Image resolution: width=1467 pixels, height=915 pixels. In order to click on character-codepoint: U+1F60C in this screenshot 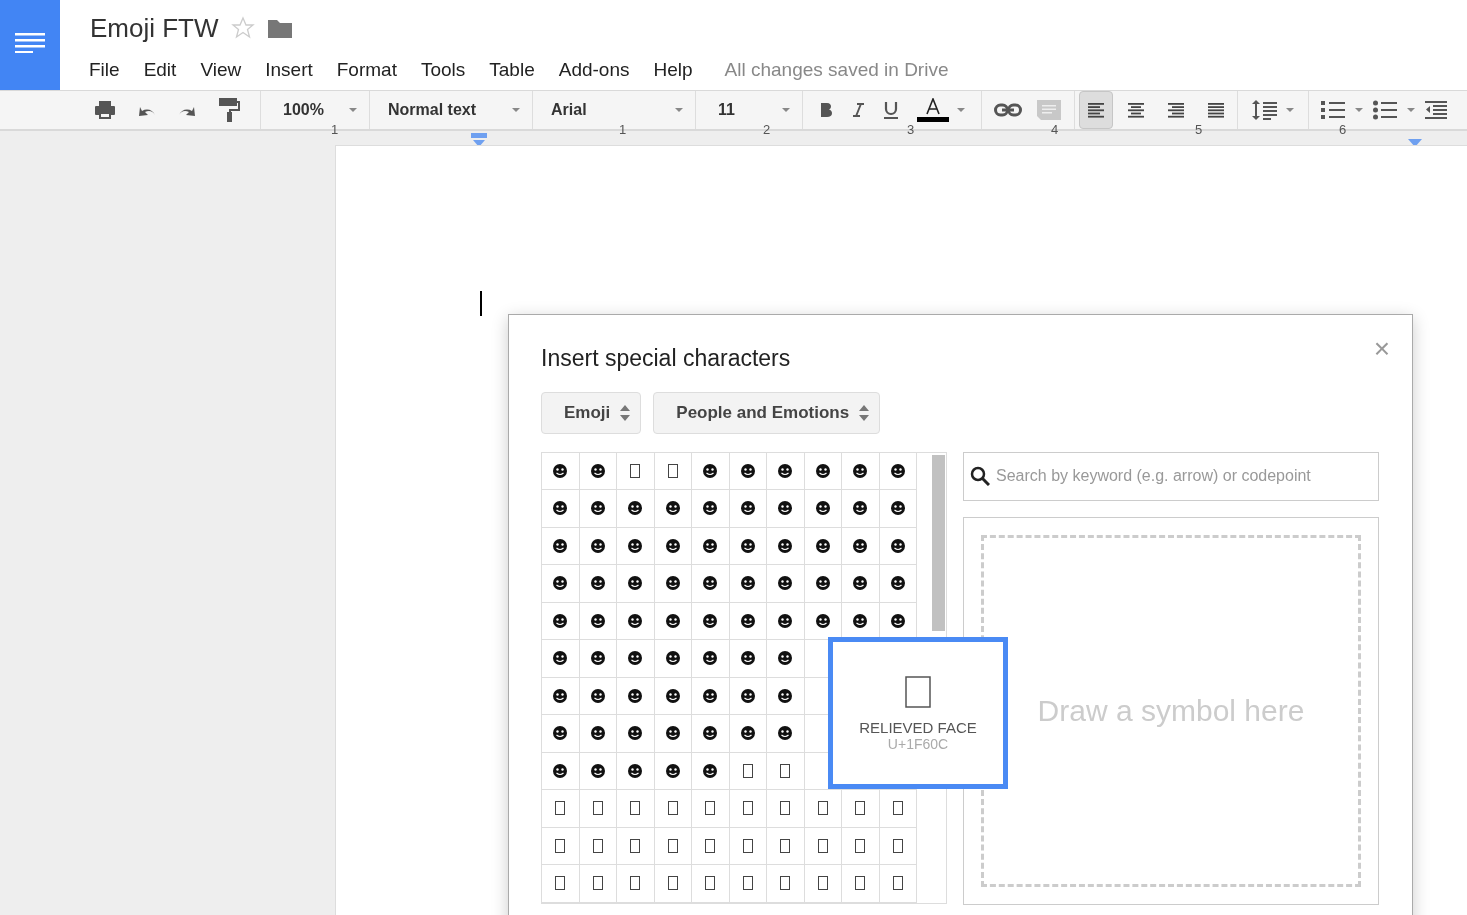, I will do `click(918, 743)`.